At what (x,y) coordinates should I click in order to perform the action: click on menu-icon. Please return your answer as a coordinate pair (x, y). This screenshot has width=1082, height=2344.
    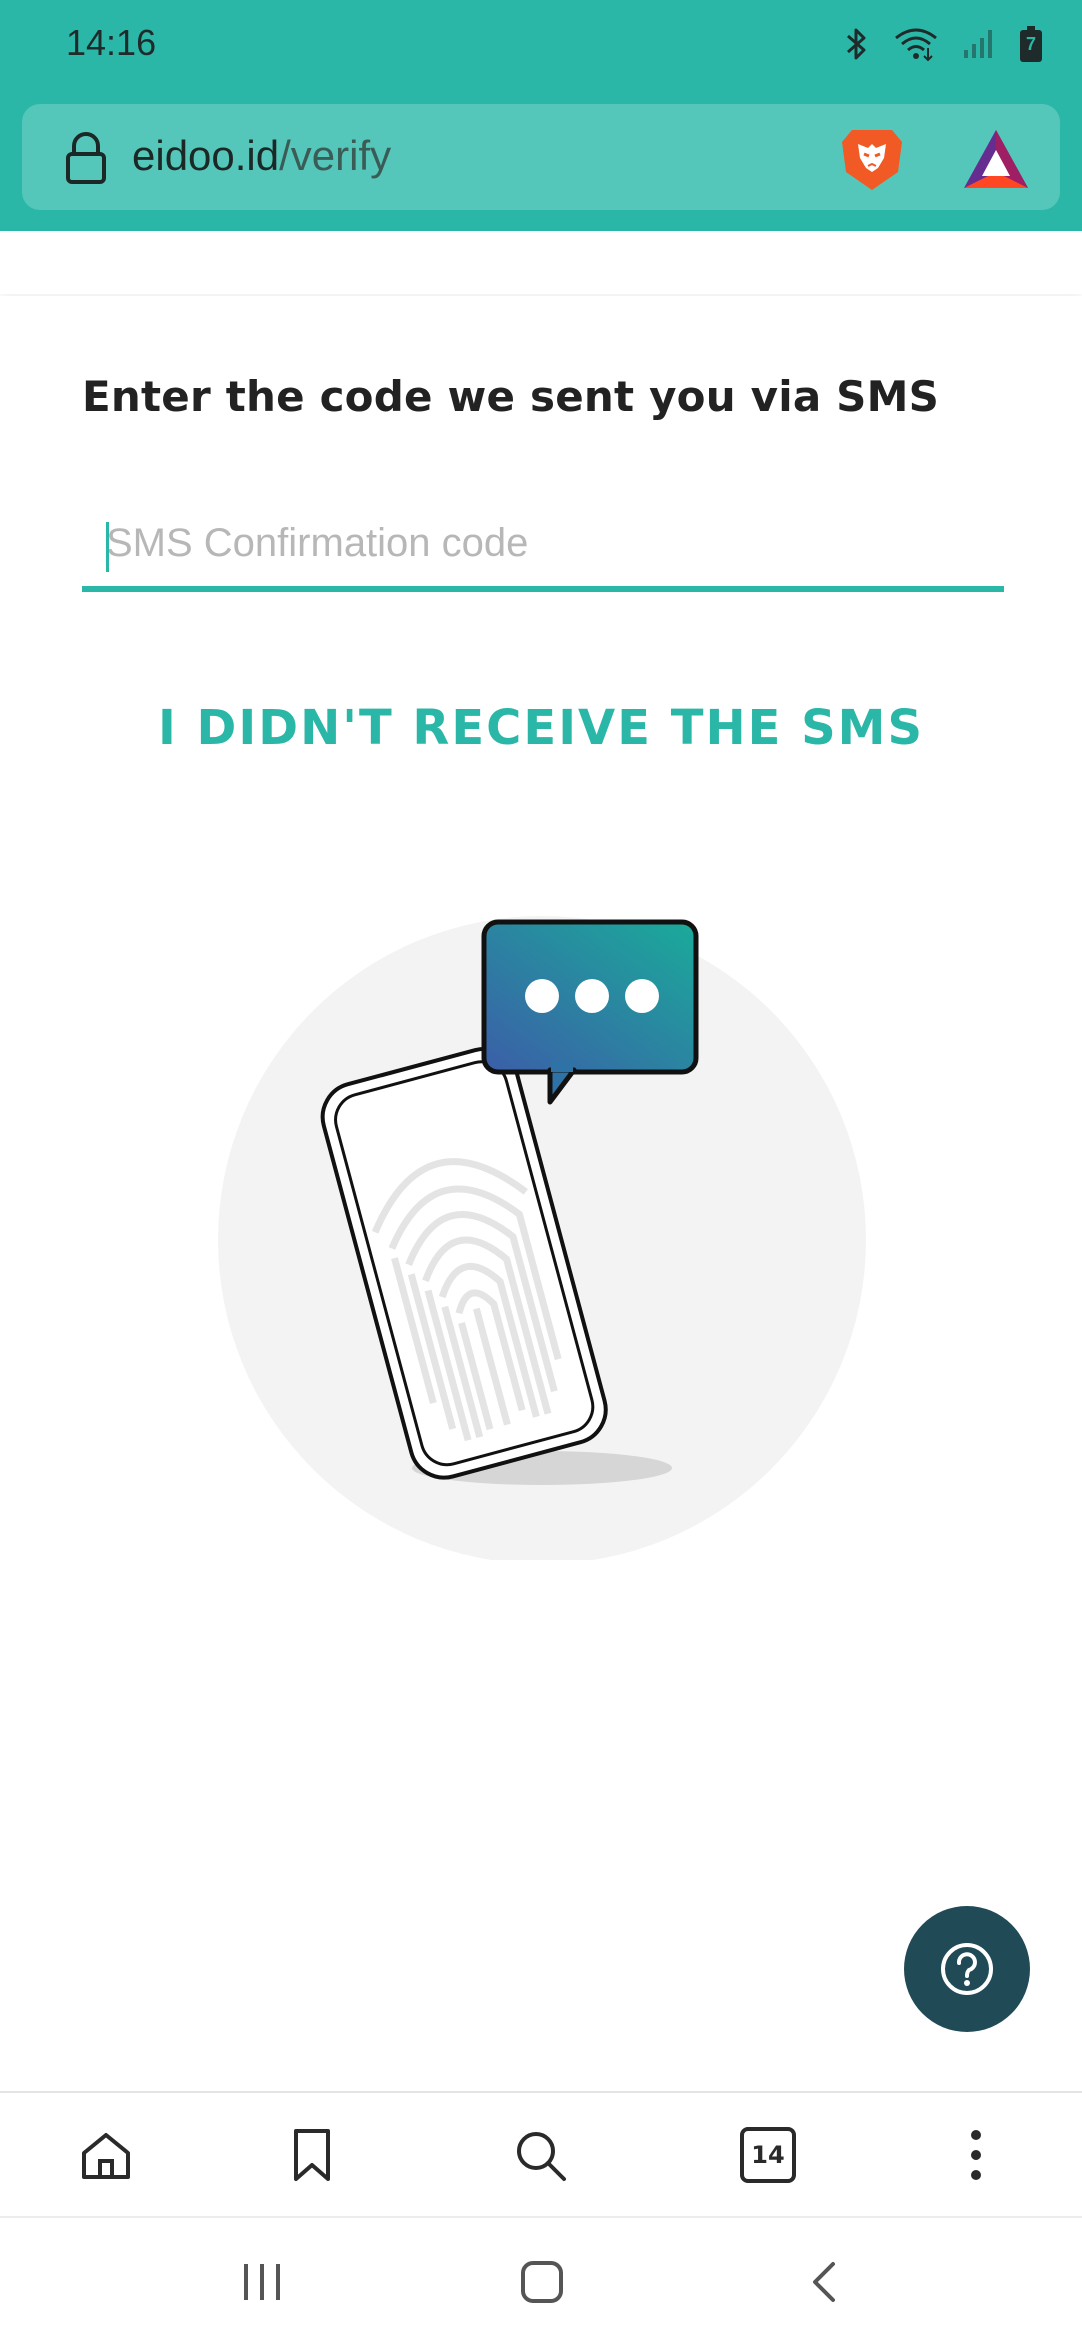
    Looking at the image, I should click on (976, 2155).